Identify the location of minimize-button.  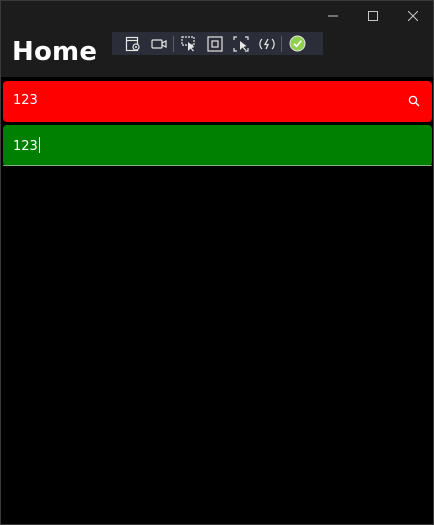
(333, 16).